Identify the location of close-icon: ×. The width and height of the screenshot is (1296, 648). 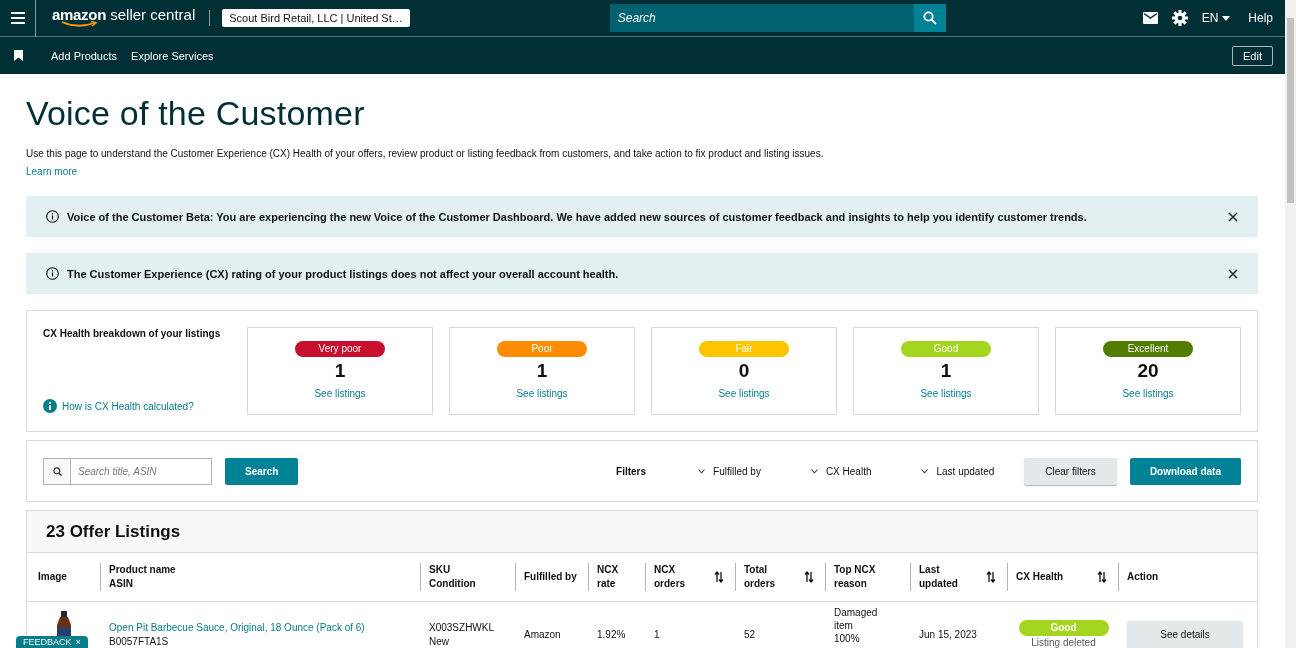
(78, 642).